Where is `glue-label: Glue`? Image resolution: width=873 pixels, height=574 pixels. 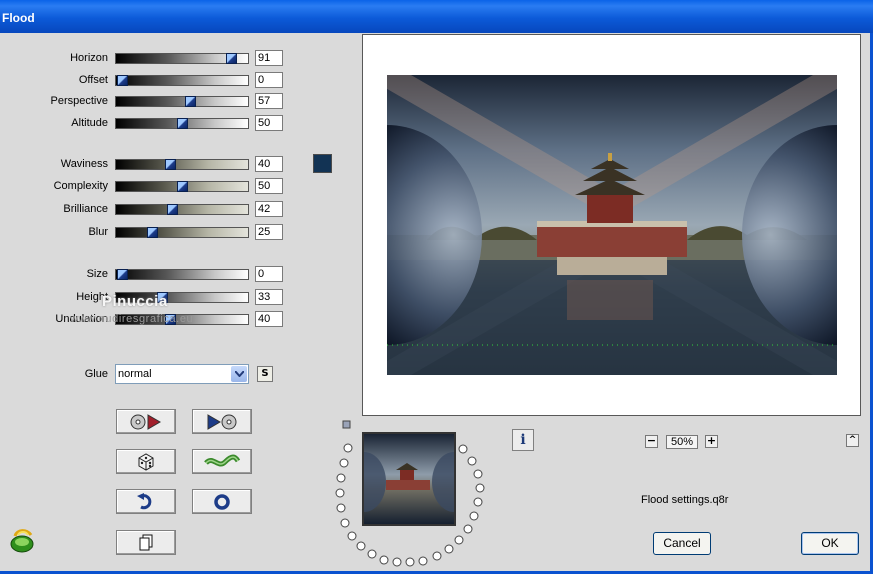 glue-label: Glue is located at coordinates (96, 374).